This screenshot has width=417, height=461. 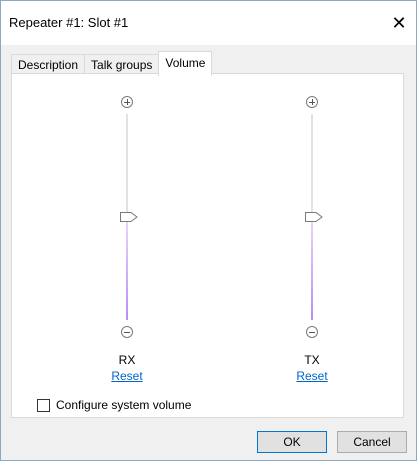 What do you see at coordinates (372, 442) in the screenshot?
I see `cancel-button: Cancel` at bounding box center [372, 442].